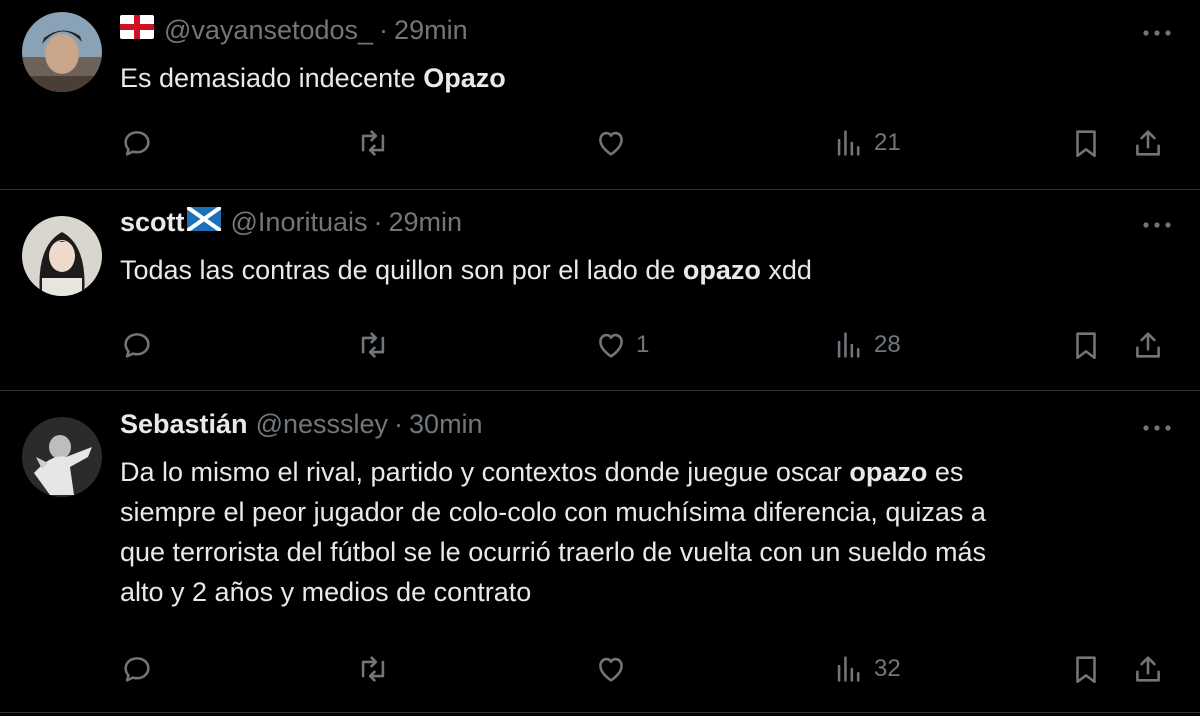 The width and height of the screenshot is (1200, 716). Describe the element at coordinates (299, 222) in the screenshot. I see `user-handle: @Inorituais` at that location.